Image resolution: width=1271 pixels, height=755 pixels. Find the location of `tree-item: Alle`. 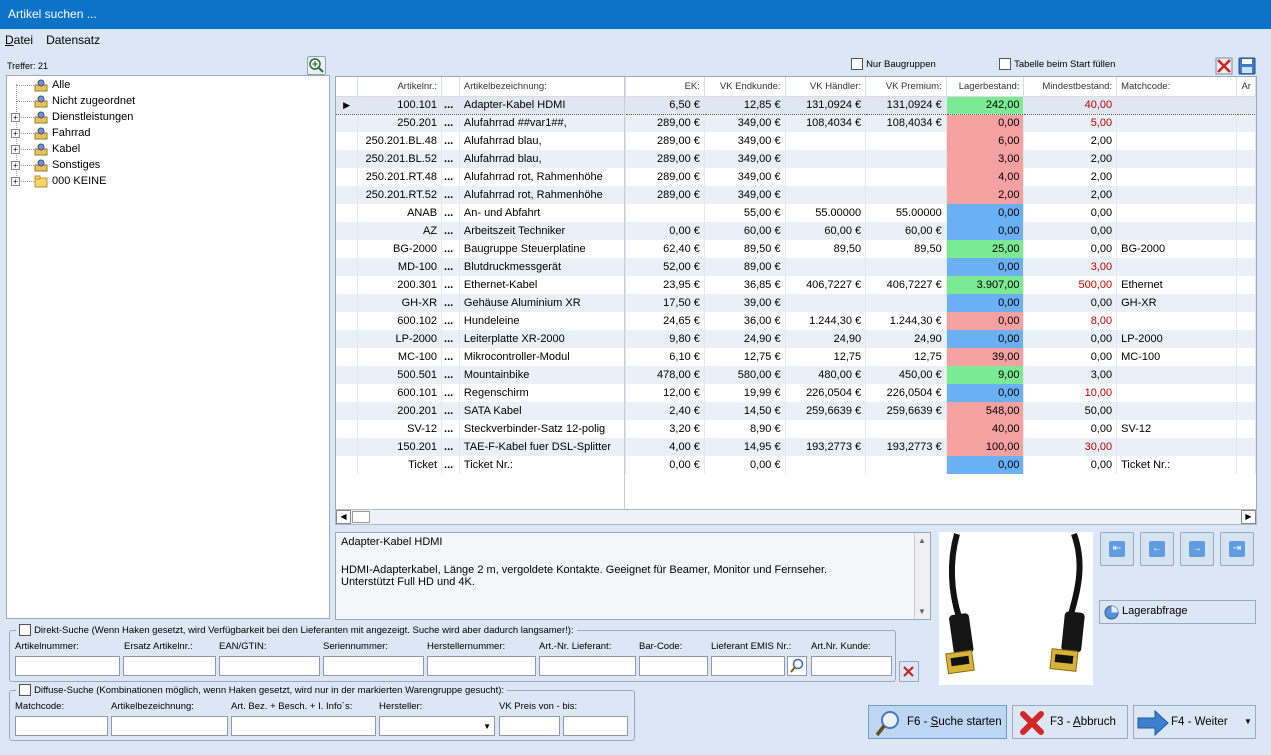

tree-item: Alle is located at coordinates (167, 86).